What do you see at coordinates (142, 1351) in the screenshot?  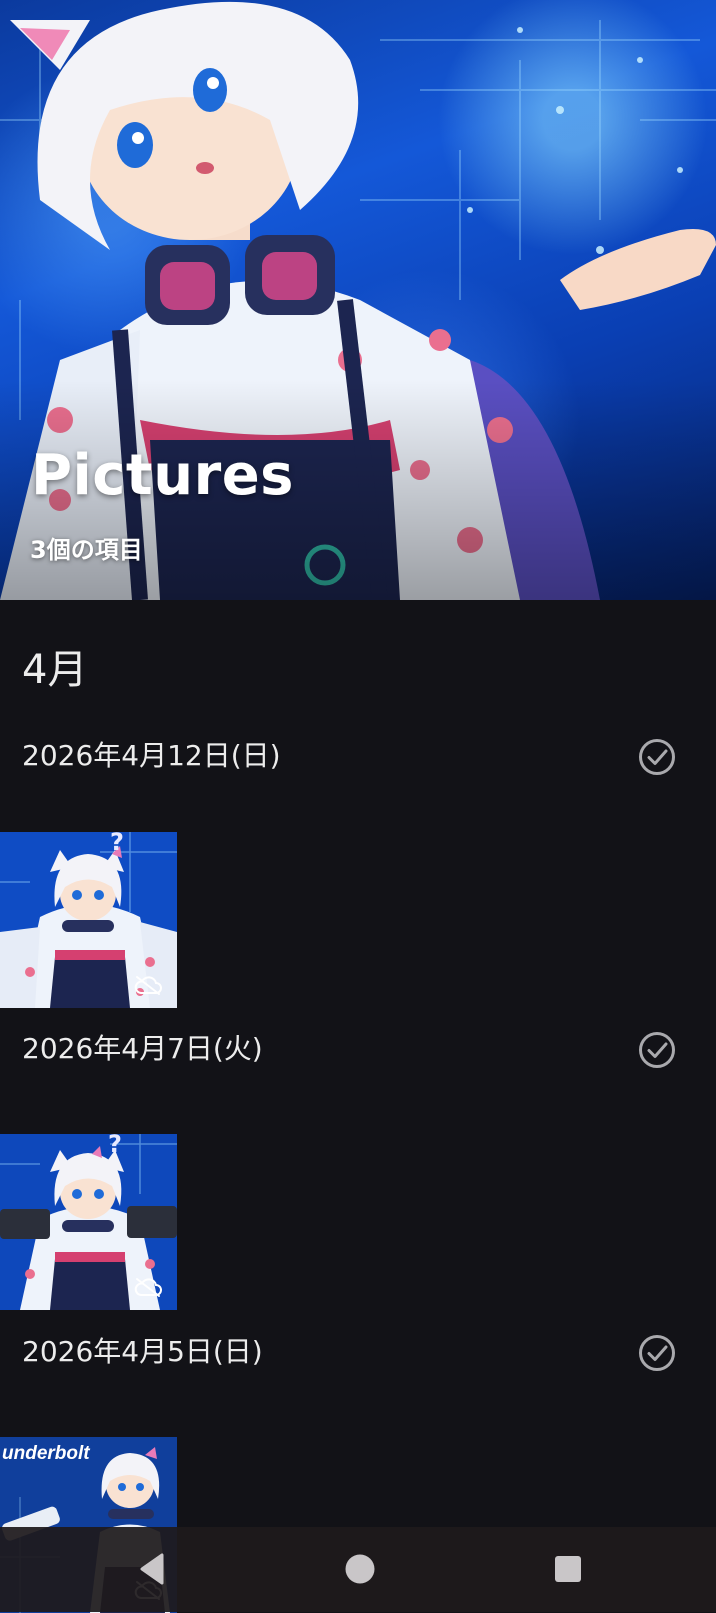 I see `date-label: 2026年4月5日(日)` at bounding box center [142, 1351].